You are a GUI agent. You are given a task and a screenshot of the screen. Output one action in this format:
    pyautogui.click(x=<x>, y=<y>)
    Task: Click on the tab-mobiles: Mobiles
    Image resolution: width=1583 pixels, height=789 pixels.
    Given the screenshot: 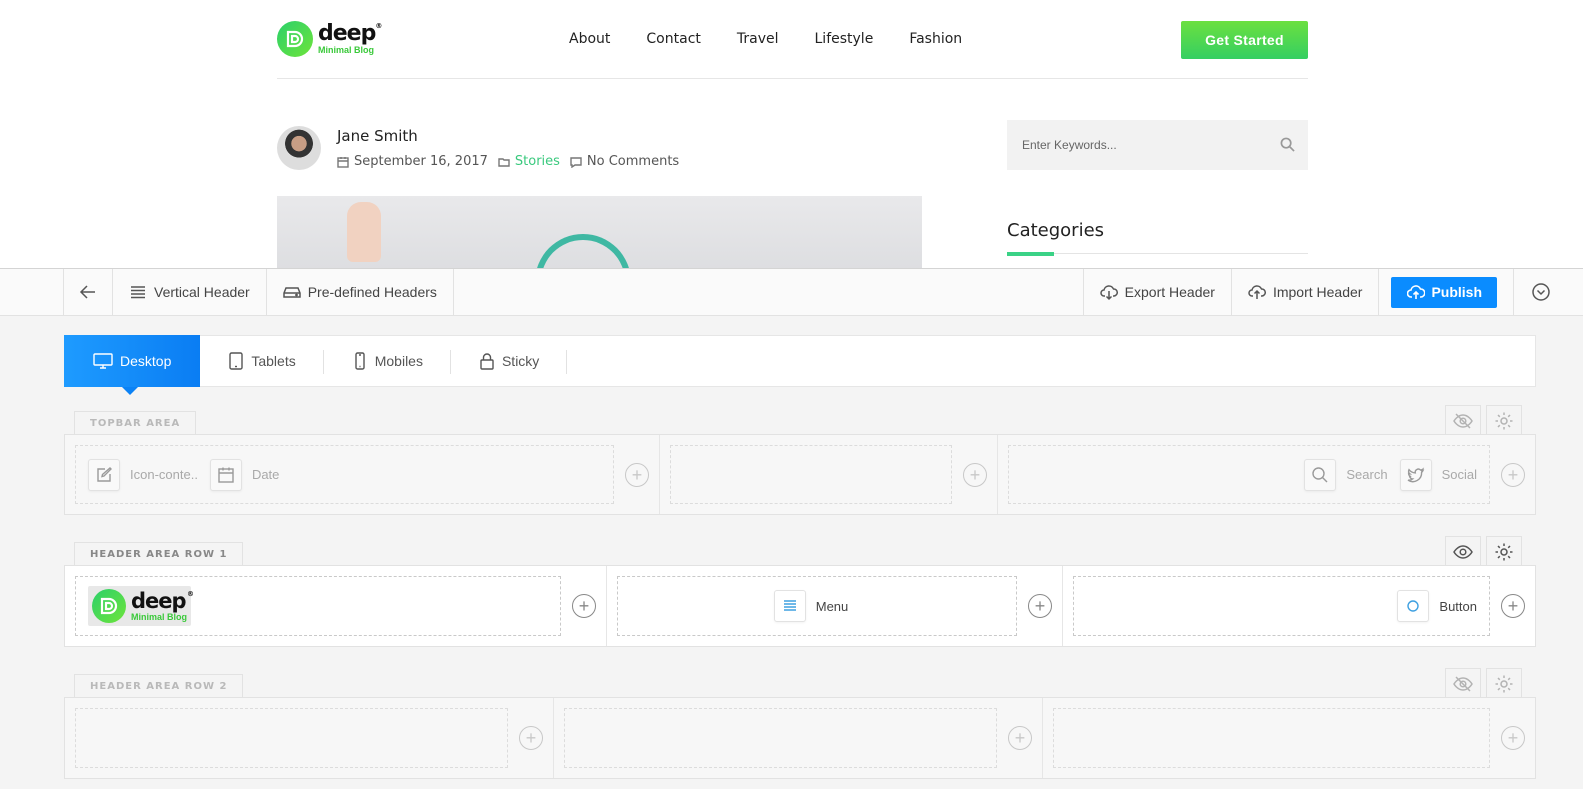 What is the action you would take?
    pyautogui.click(x=388, y=361)
    